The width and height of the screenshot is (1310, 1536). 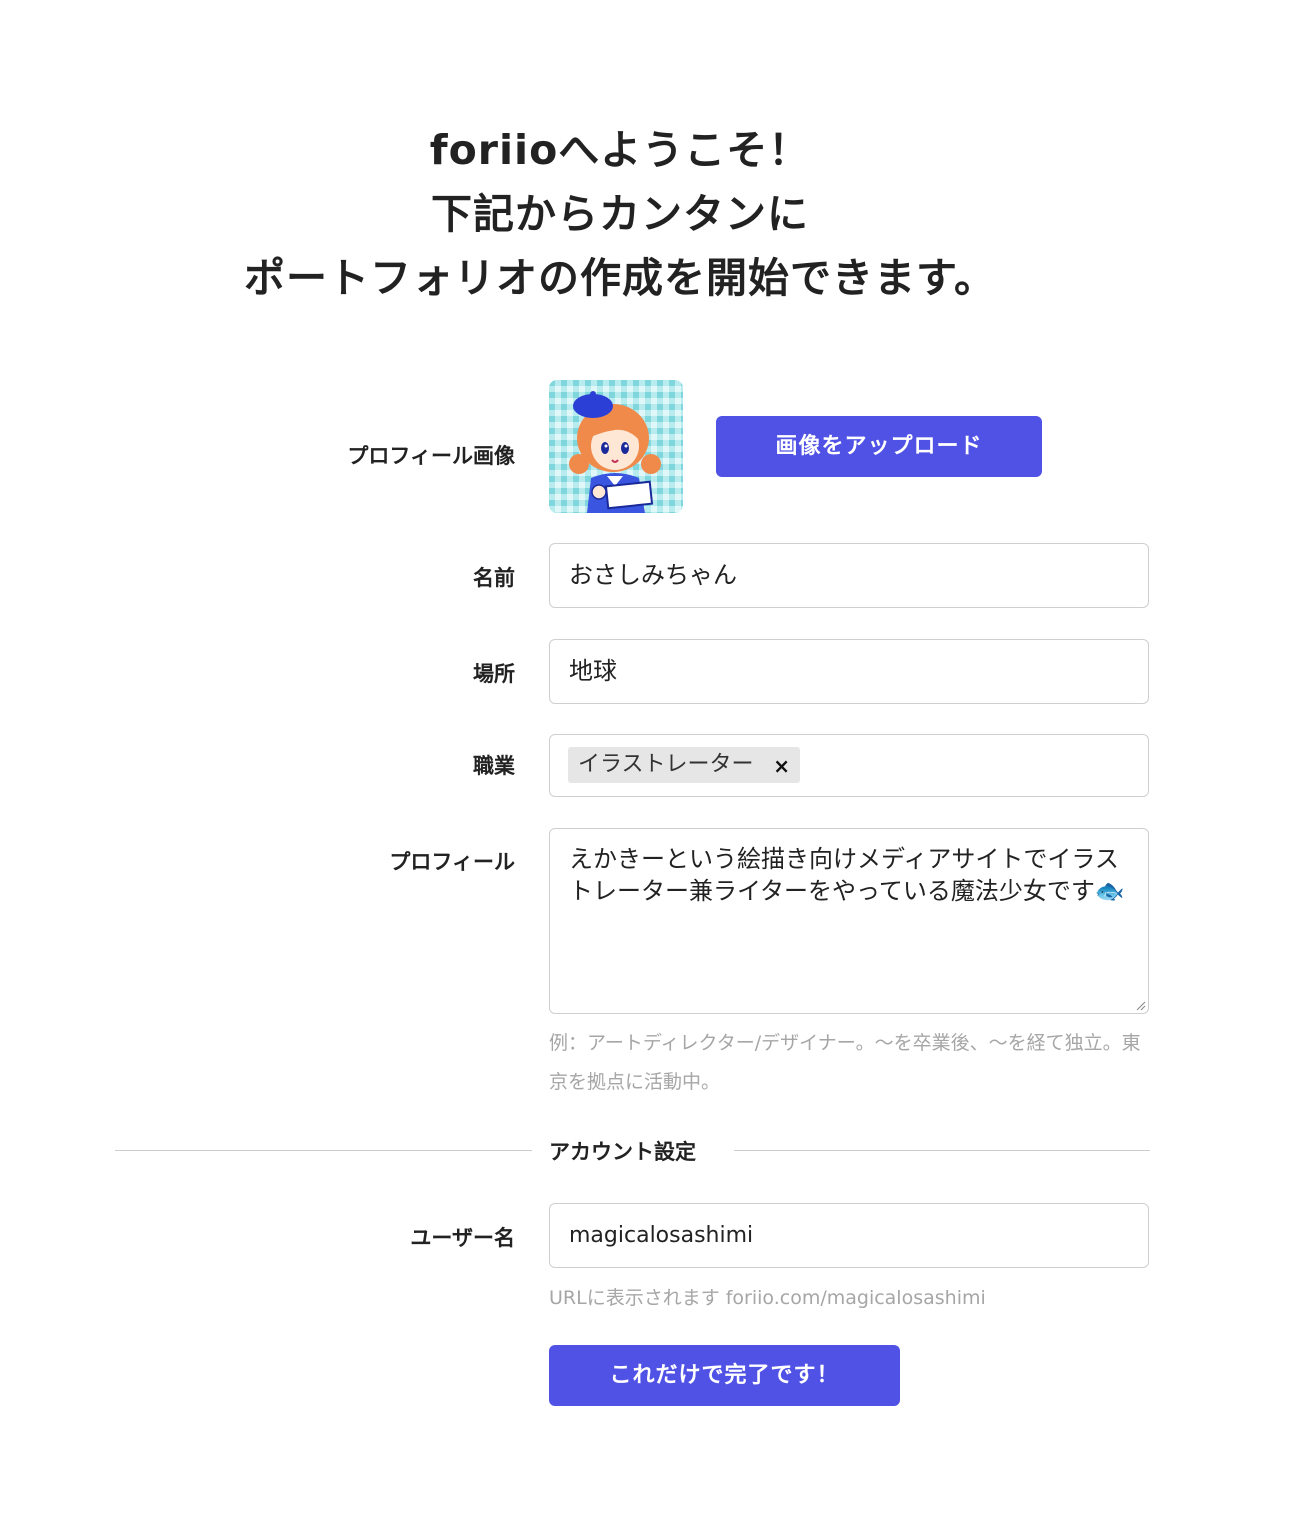 I want to click on occupation-tag: イラストレーター ×, so click(x=684, y=765).